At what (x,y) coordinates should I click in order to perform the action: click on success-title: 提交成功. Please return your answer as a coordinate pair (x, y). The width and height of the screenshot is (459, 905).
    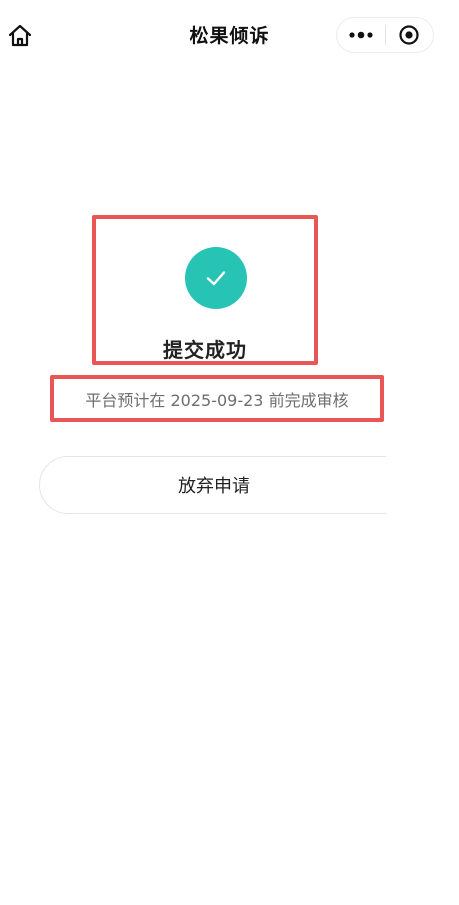
    Looking at the image, I should click on (205, 350).